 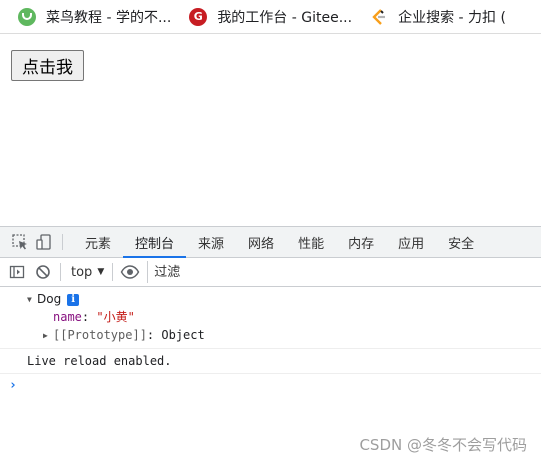 I want to click on object-header: ▼ Dog i, so click(x=270, y=299).